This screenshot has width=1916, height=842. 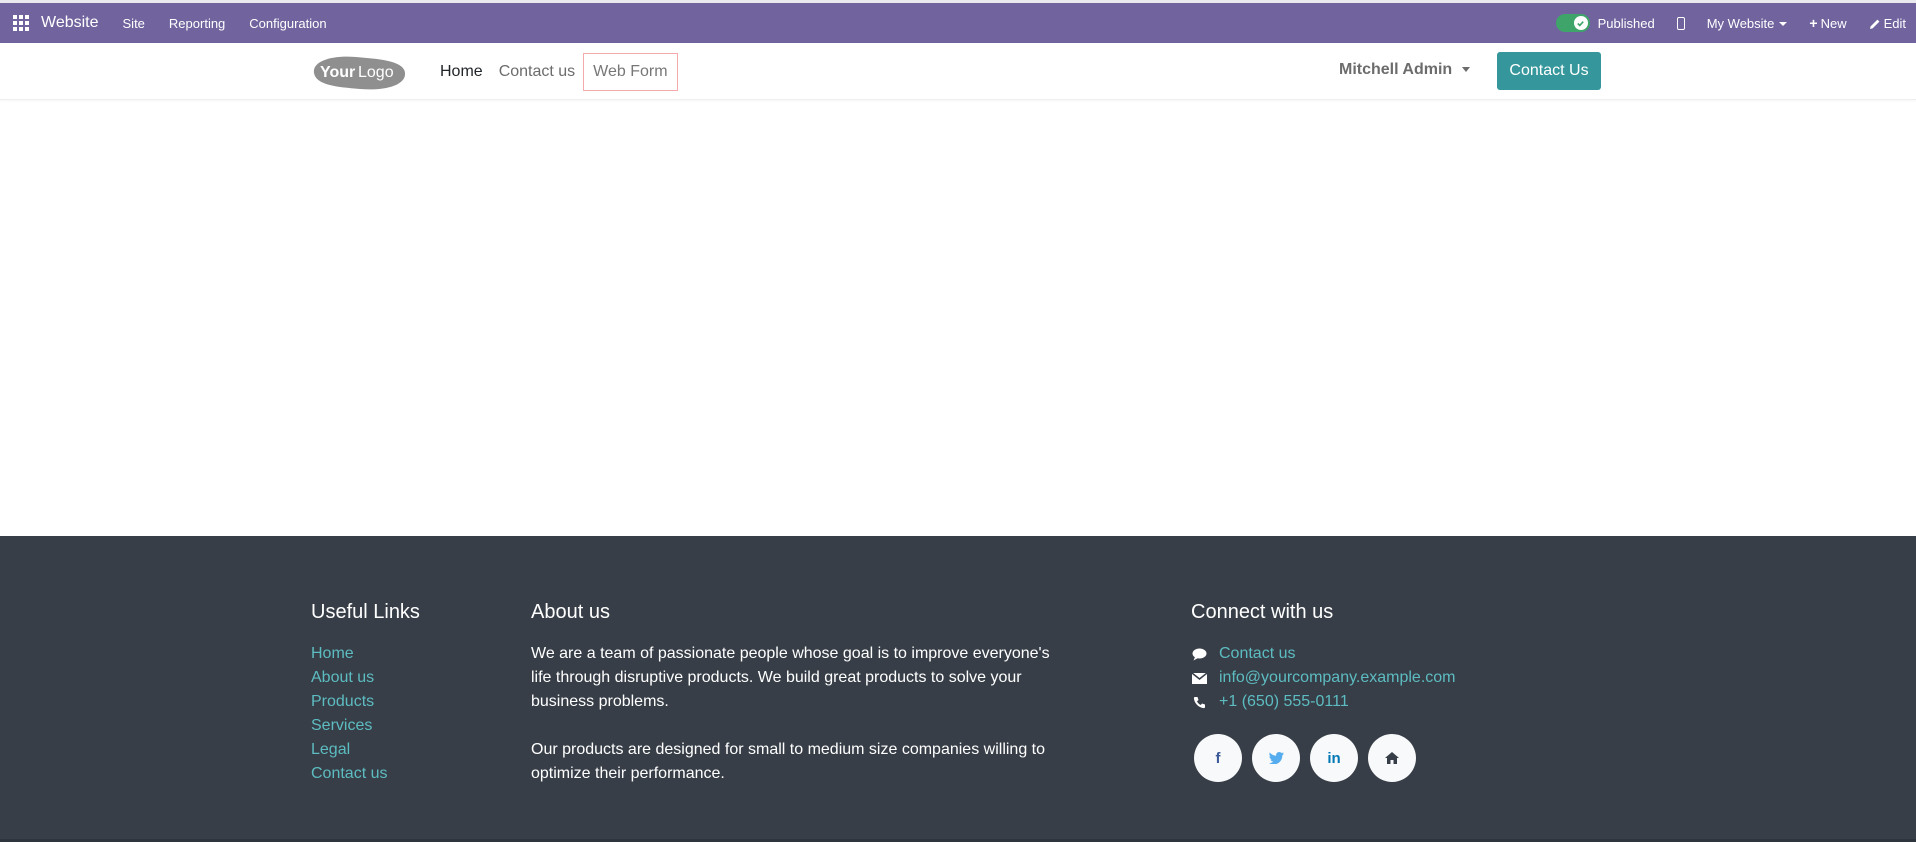 I want to click on social-links: f in, so click(x=1325, y=758).